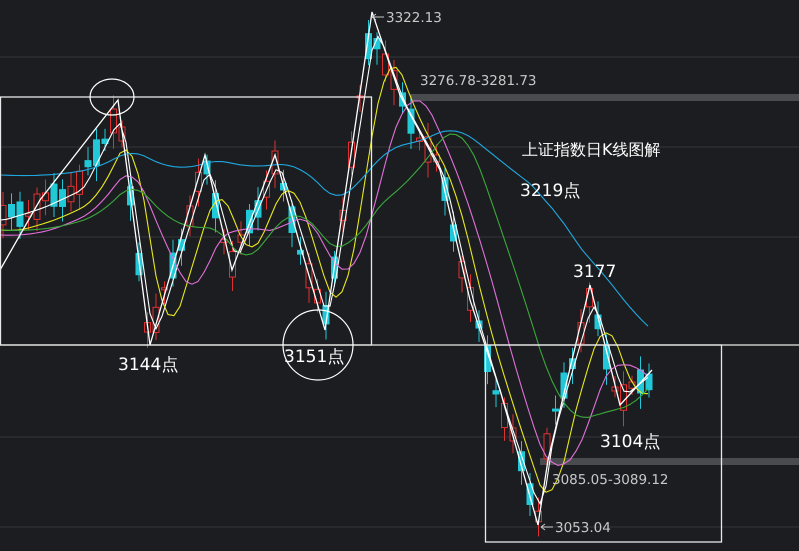 The width and height of the screenshot is (799, 551). What do you see at coordinates (148, 365) in the screenshot?
I see `point-label: 3144点` at bounding box center [148, 365].